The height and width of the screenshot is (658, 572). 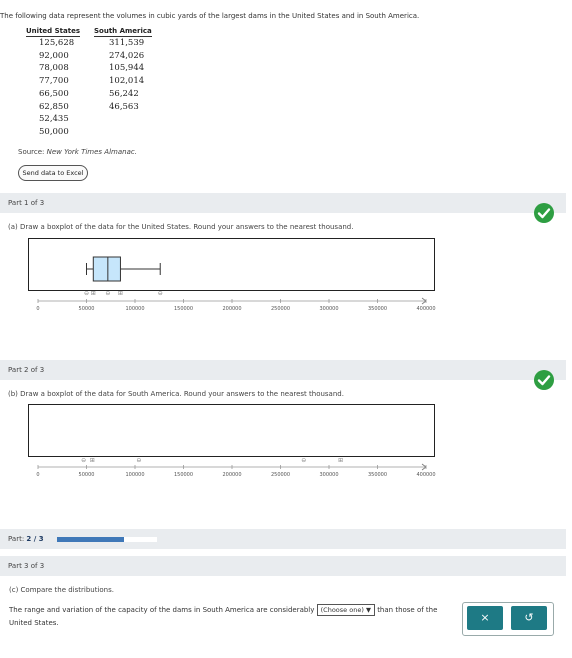 What do you see at coordinates (37, 309) in the screenshot?
I see `us-tick-label: 0` at bounding box center [37, 309].